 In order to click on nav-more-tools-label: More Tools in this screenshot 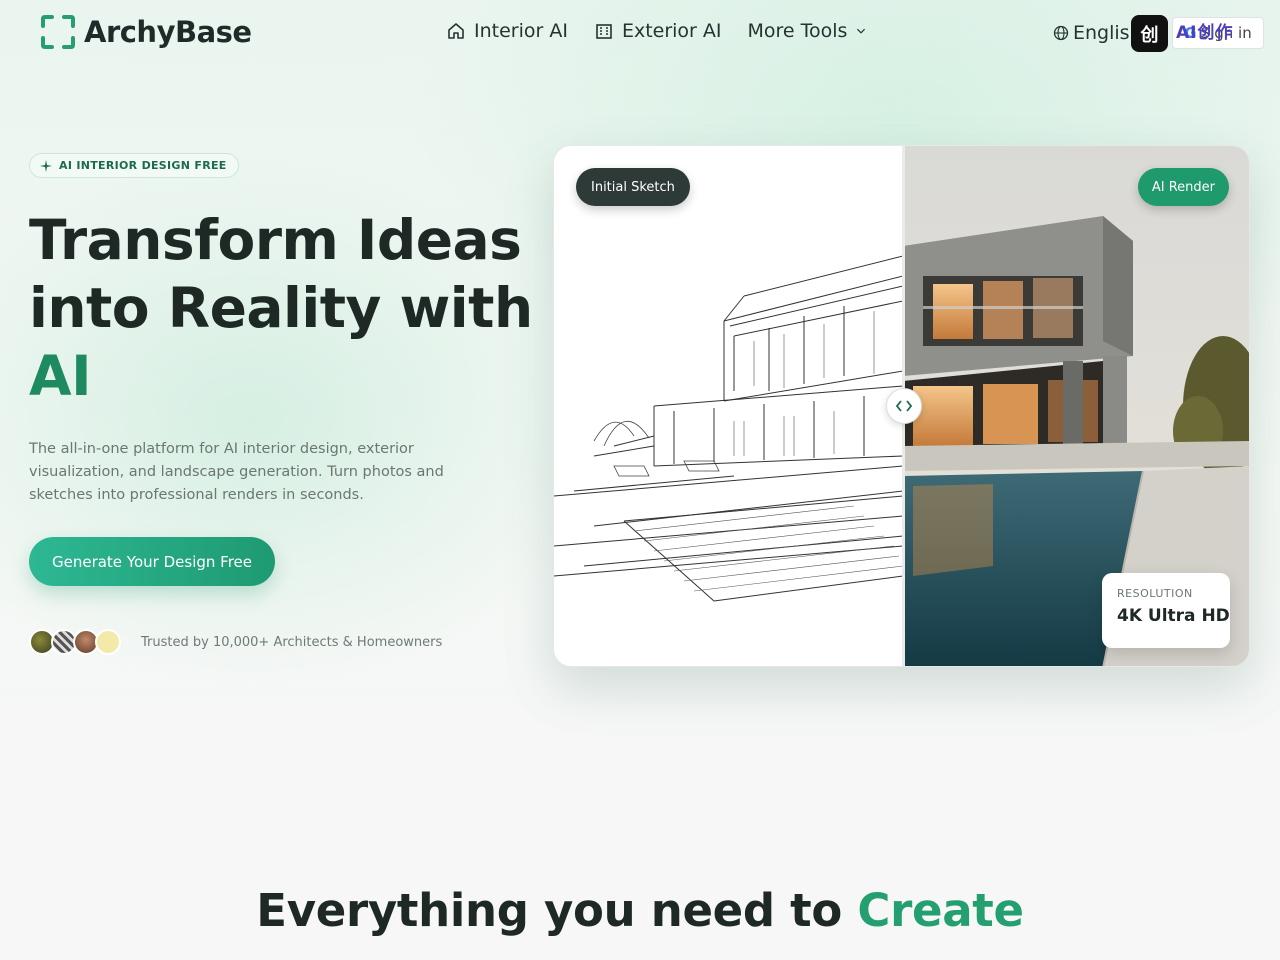, I will do `click(797, 31)`.